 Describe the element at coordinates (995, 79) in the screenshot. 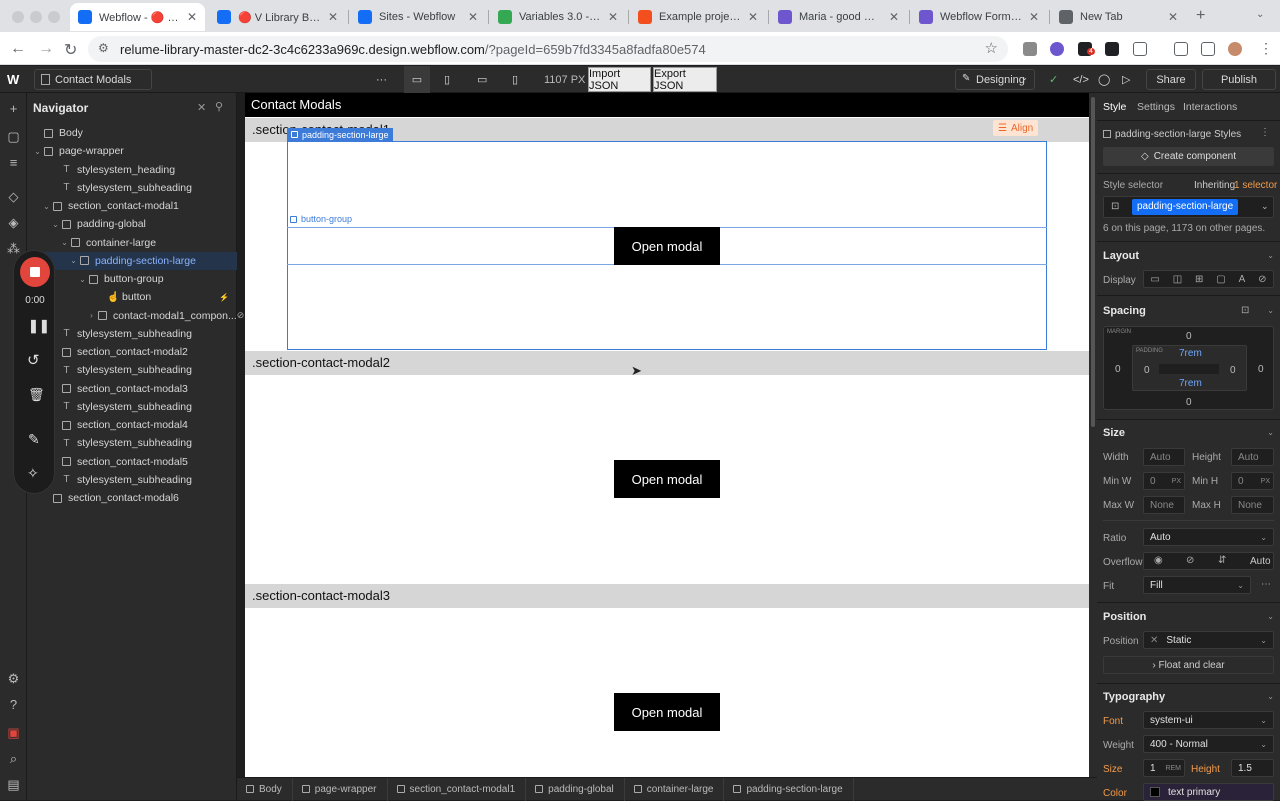

I see `mode-selector: ✎ Designing ⌄` at that location.